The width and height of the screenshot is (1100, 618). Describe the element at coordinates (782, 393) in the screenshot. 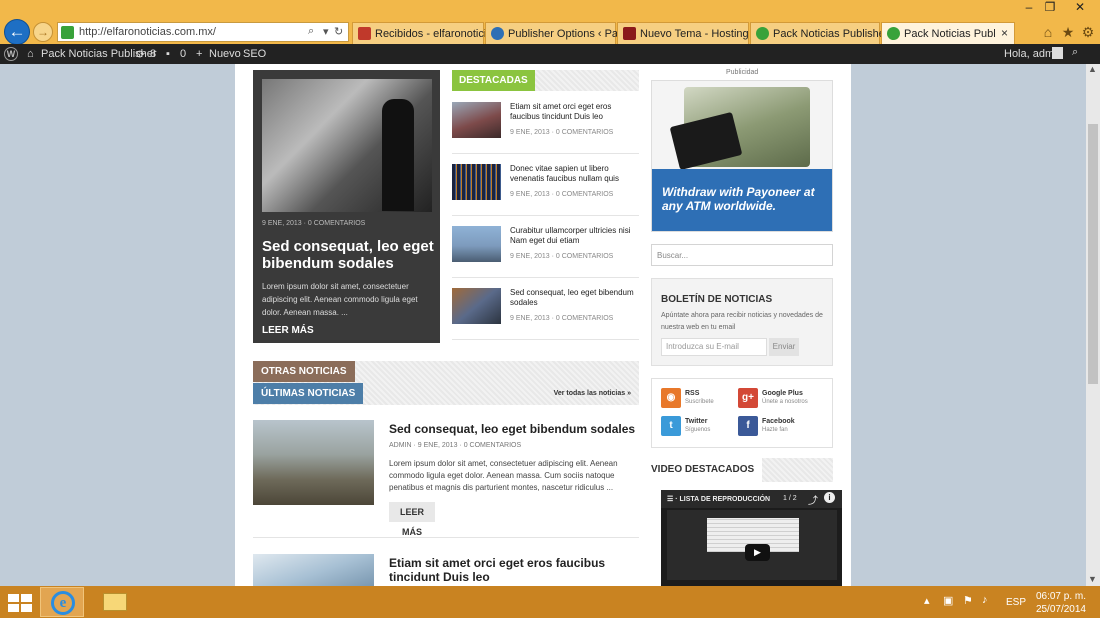

I see `social-name: Google Plus` at that location.